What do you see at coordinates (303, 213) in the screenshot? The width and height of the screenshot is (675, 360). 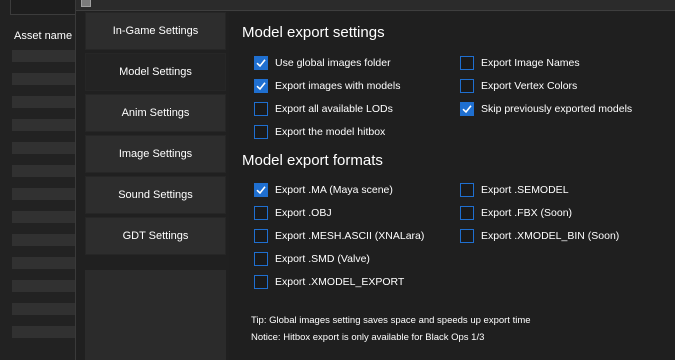 I see `checkbox-label: Export .OBJ` at bounding box center [303, 213].